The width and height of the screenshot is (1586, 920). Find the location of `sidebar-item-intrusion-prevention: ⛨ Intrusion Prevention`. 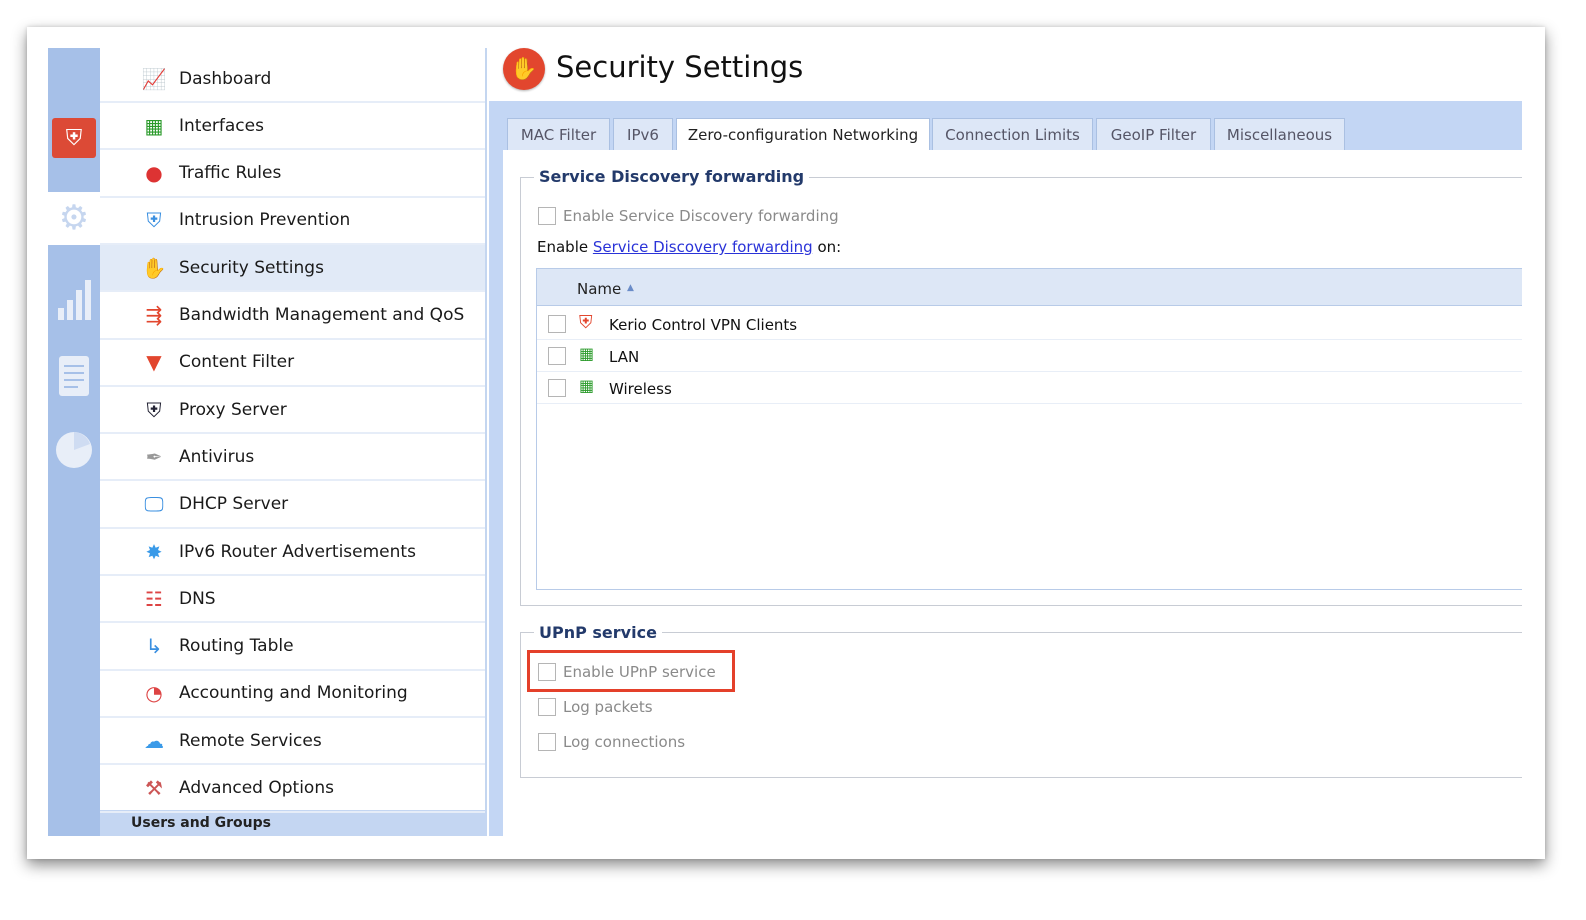

sidebar-item-intrusion-prevention: ⛨ Intrusion Prevention is located at coordinates (292, 221).